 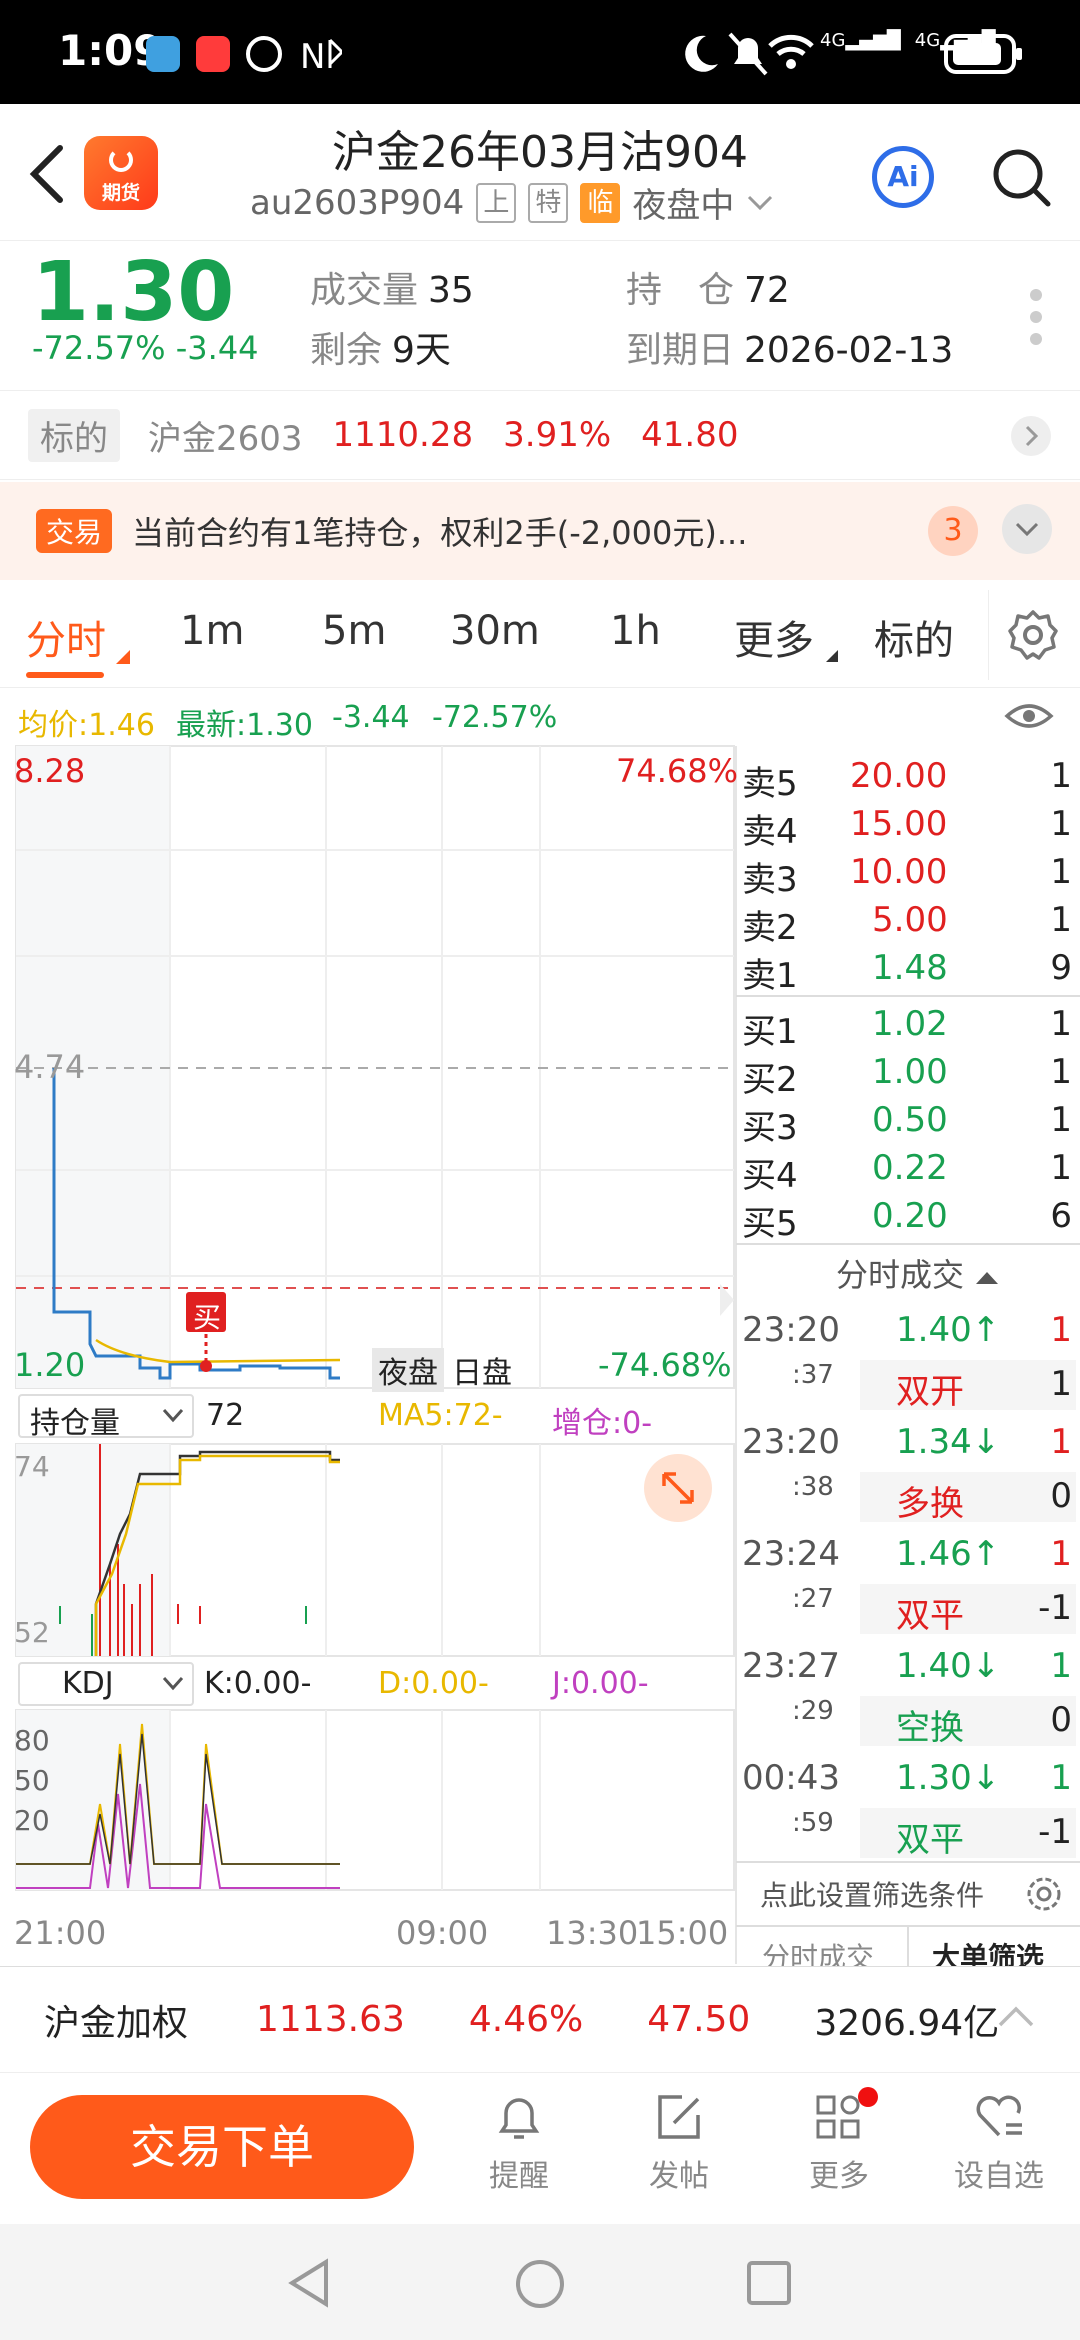 I want to click on position-count-badge: 3, so click(x=953, y=531).